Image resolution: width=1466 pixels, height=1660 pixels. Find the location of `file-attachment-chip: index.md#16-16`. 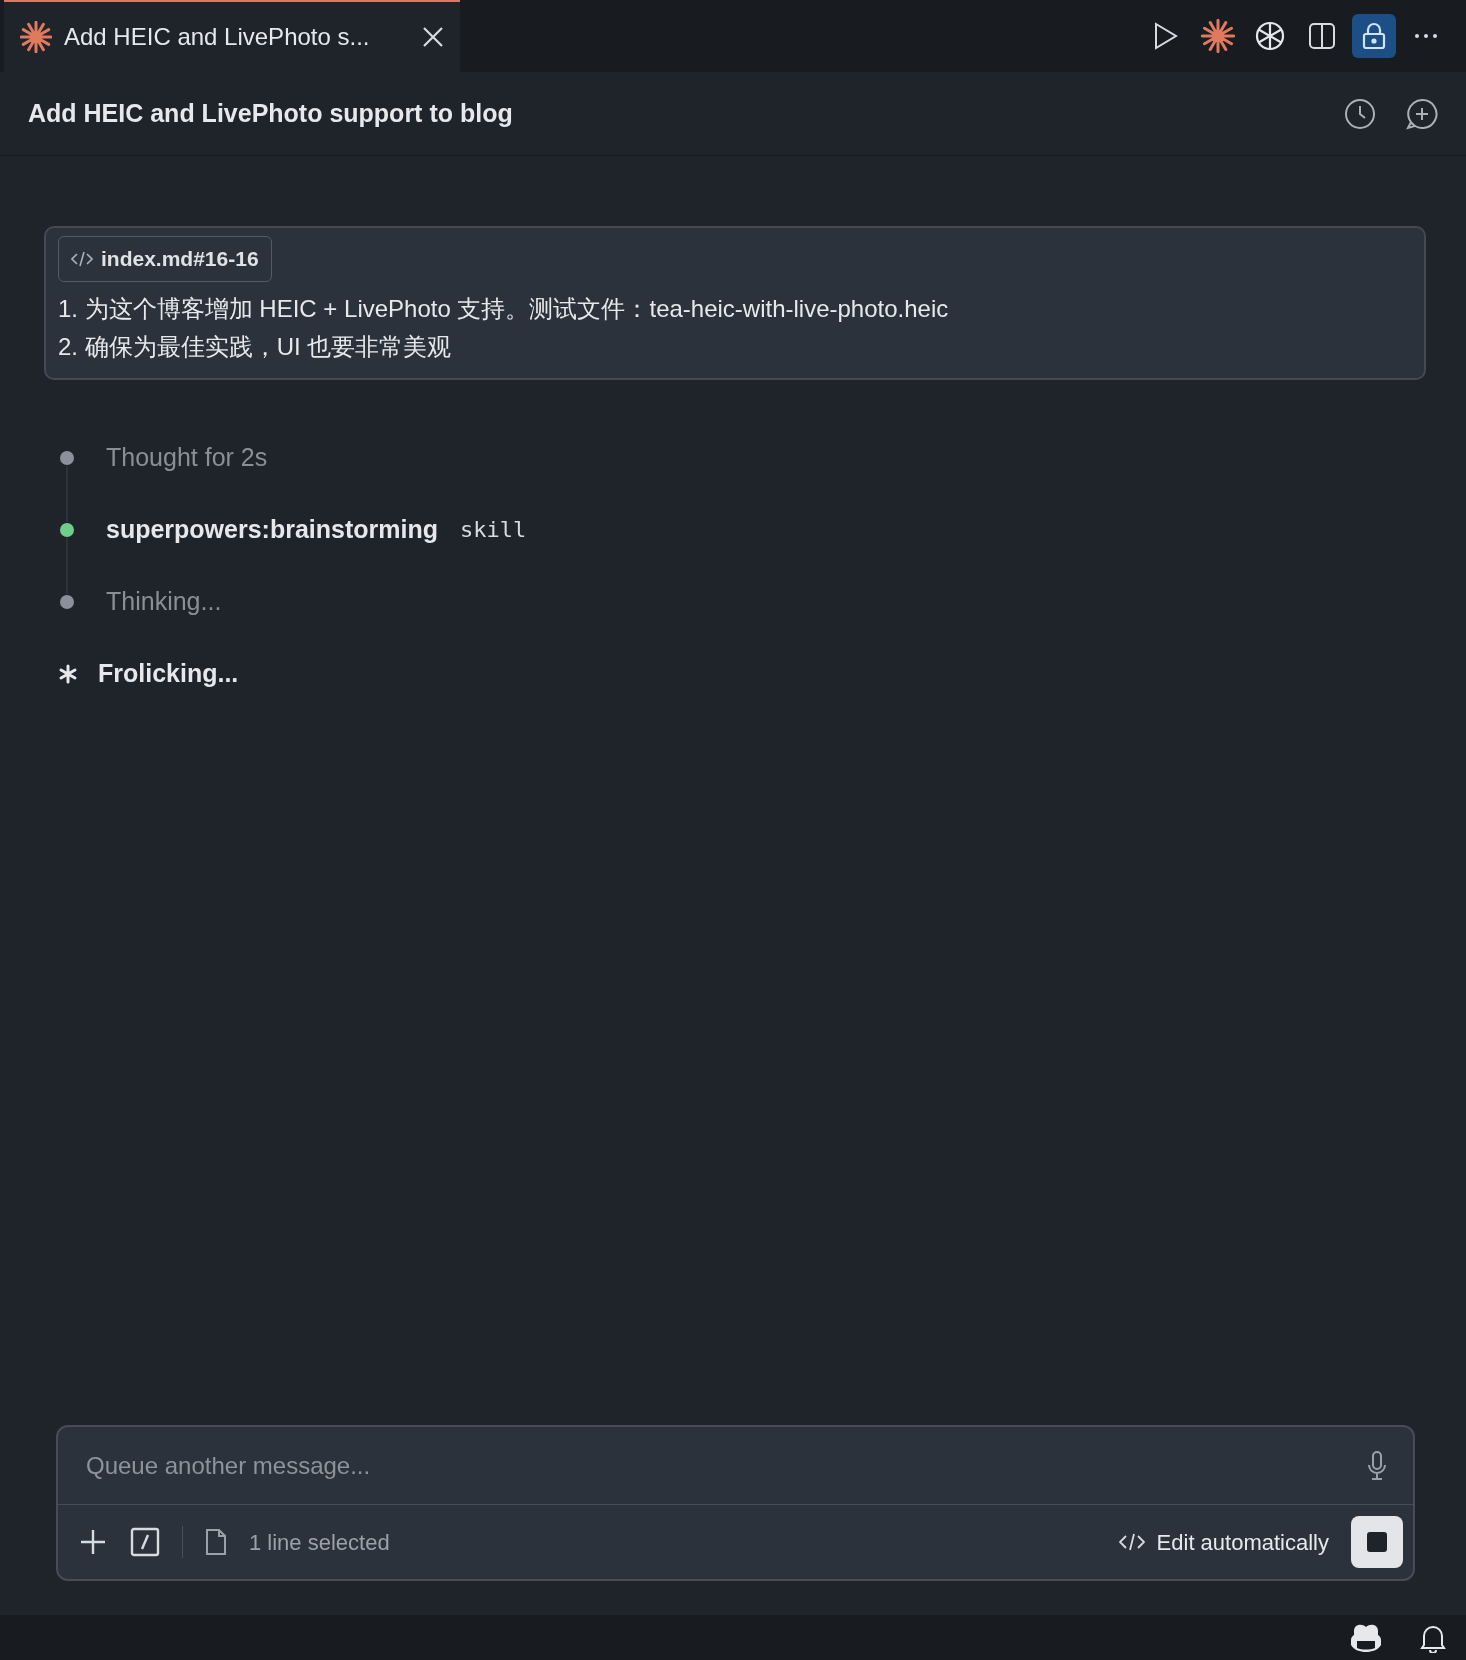

file-attachment-chip: index.md#16-16 is located at coordinates (165, 259).